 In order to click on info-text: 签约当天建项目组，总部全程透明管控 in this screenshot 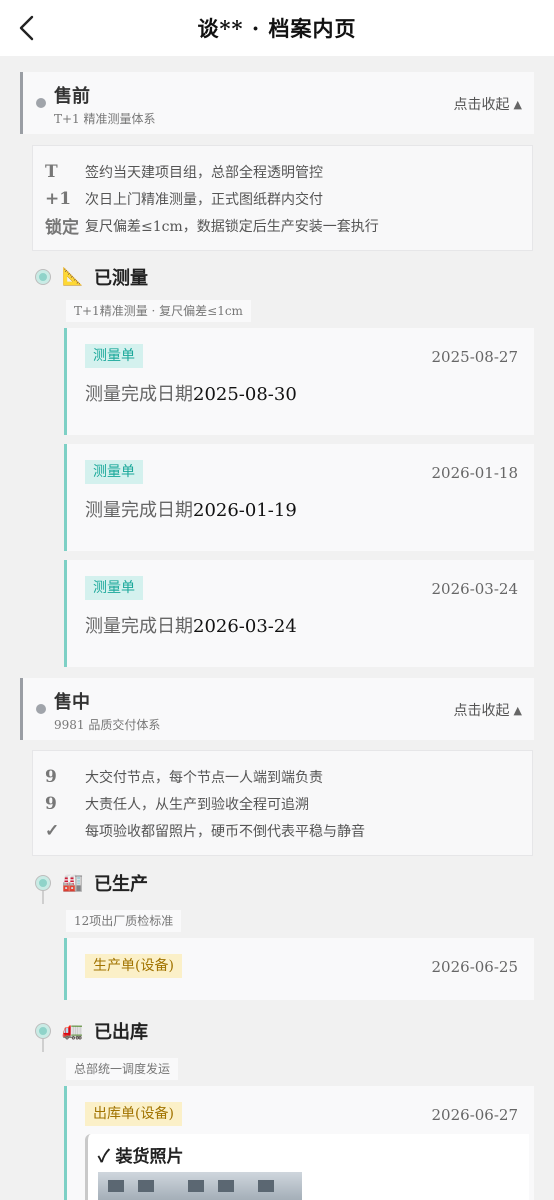, I will do `click(204, 172)`.